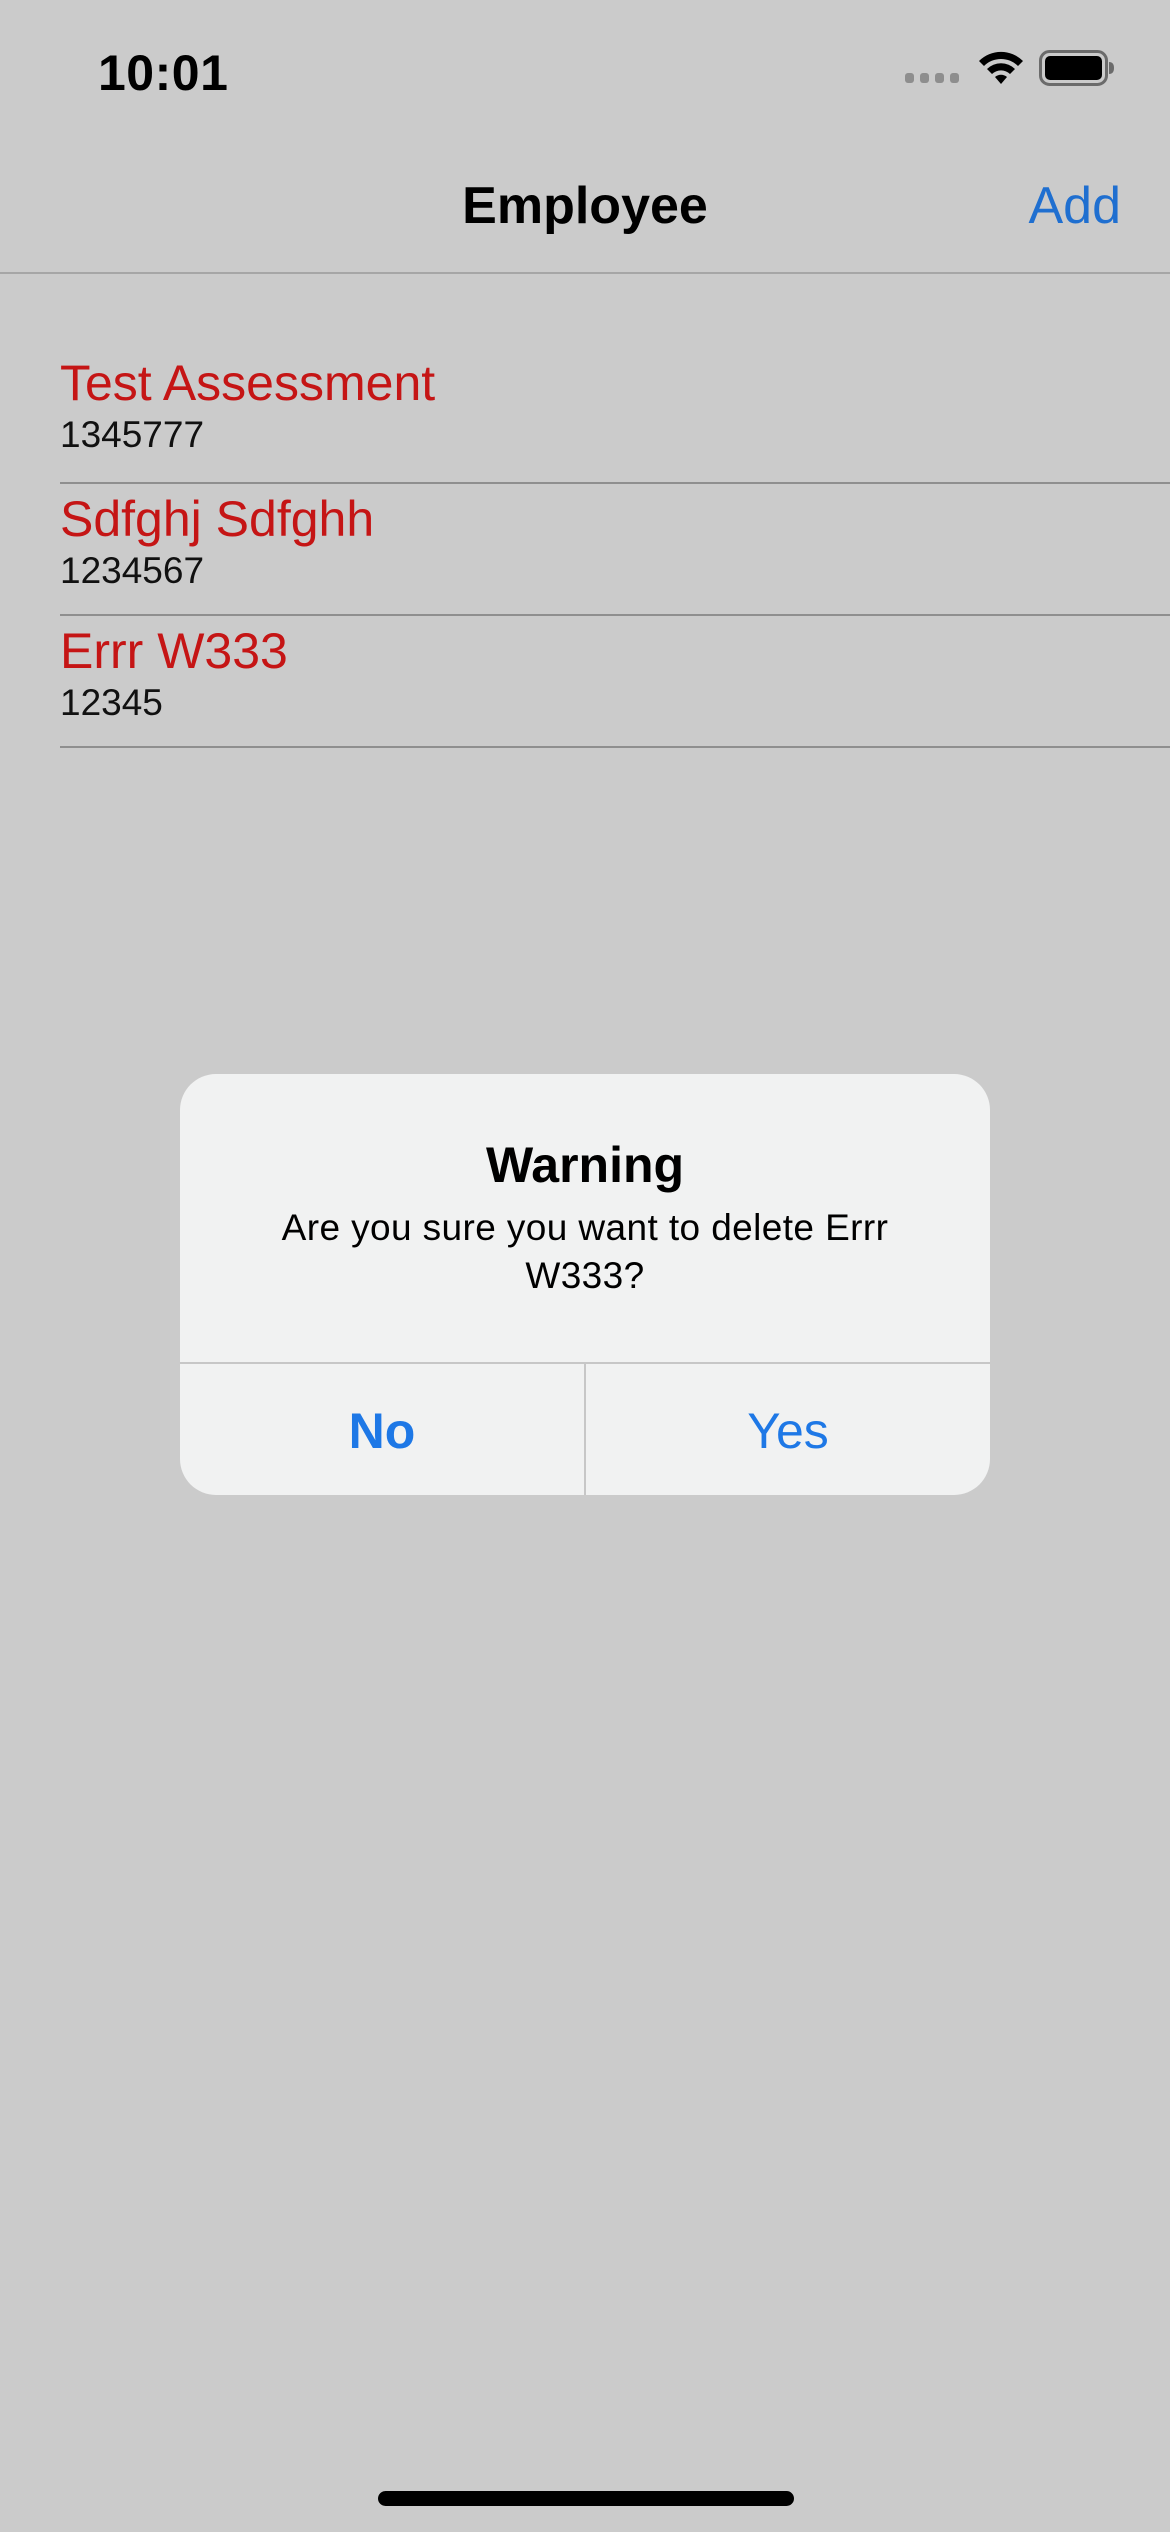 The image size is (1170, 2532). I want to click on status-icons, so click(1010, 68).